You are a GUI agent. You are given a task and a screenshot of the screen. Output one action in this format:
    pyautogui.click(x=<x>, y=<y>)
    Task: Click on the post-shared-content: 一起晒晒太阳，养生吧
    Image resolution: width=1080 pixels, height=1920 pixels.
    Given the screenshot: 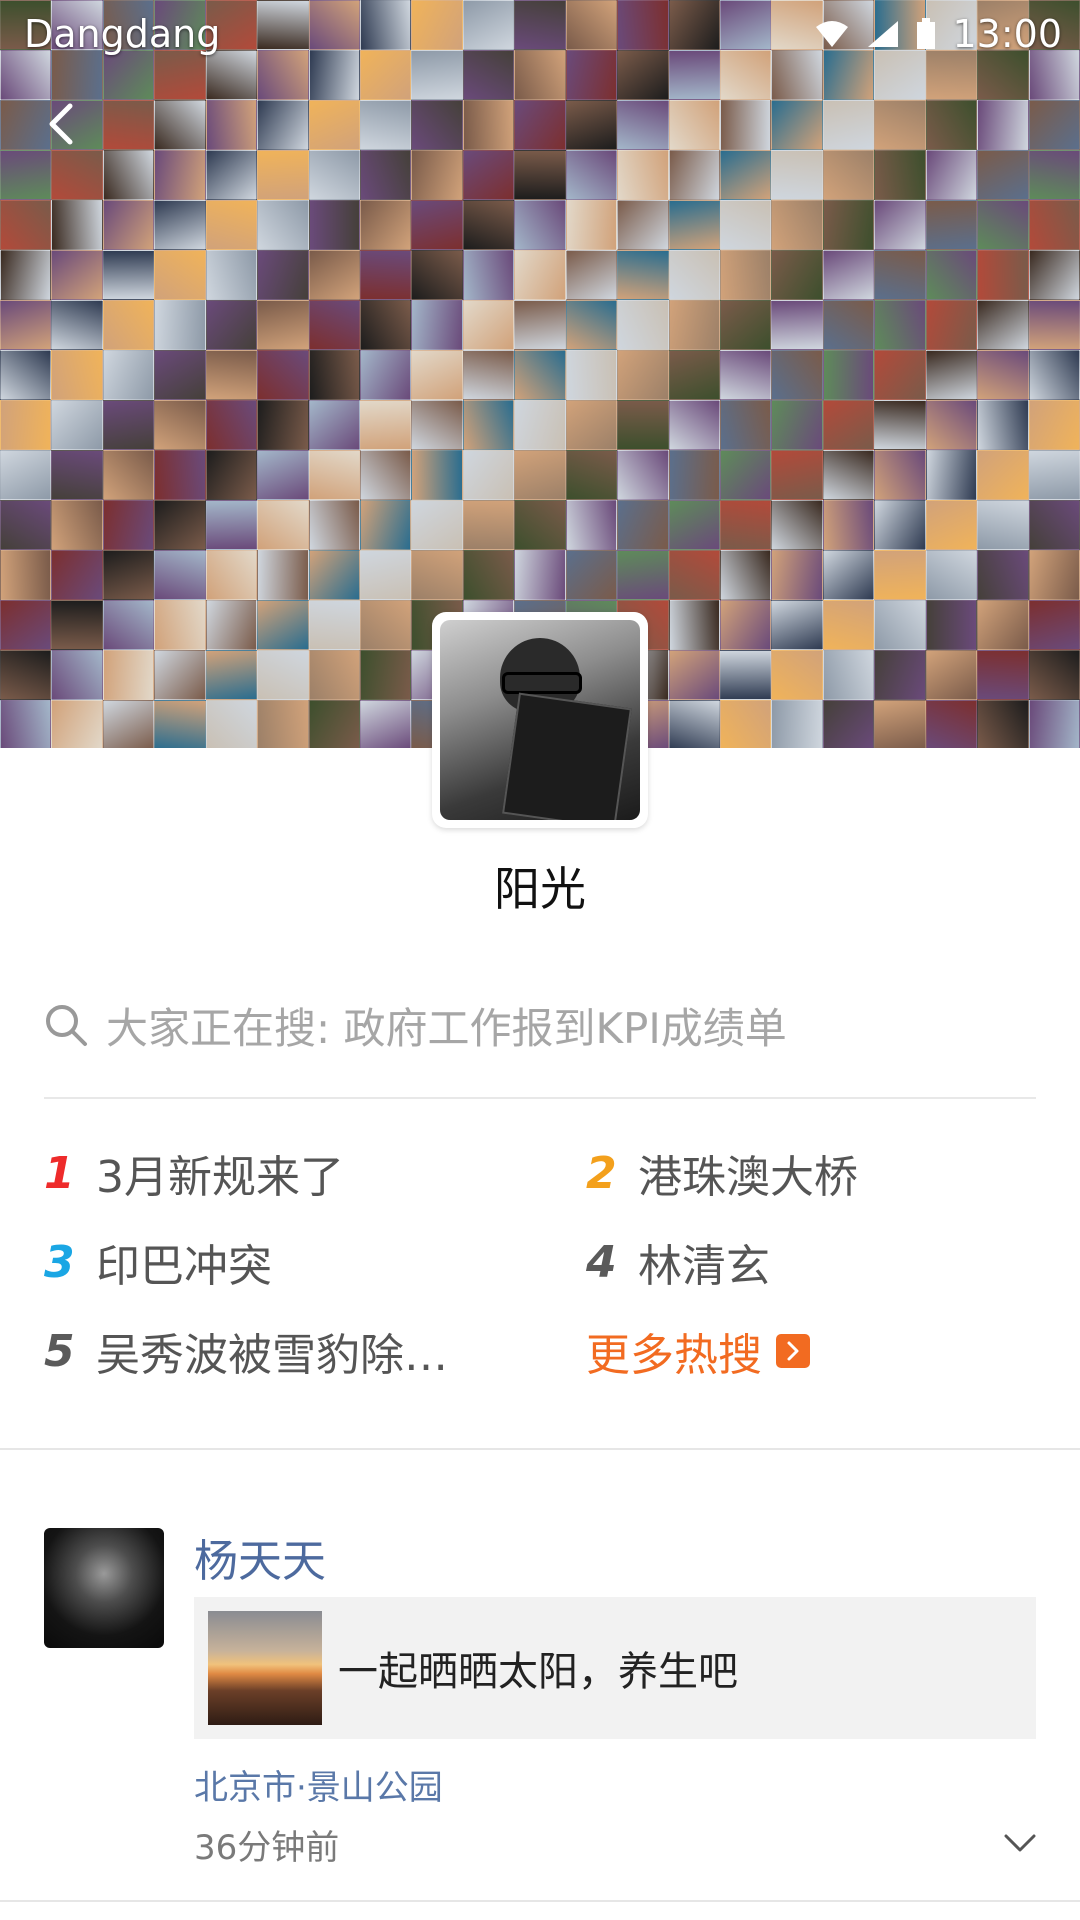 What is the action you would take?
    pyautogui.click(x=615, y=1668)
    